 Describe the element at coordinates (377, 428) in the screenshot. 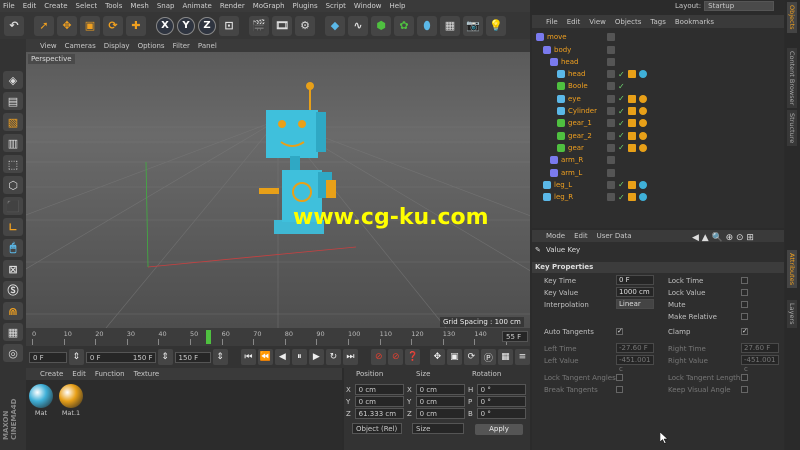

I see `coordinate-mode-select: Object (Rel)` at that location.